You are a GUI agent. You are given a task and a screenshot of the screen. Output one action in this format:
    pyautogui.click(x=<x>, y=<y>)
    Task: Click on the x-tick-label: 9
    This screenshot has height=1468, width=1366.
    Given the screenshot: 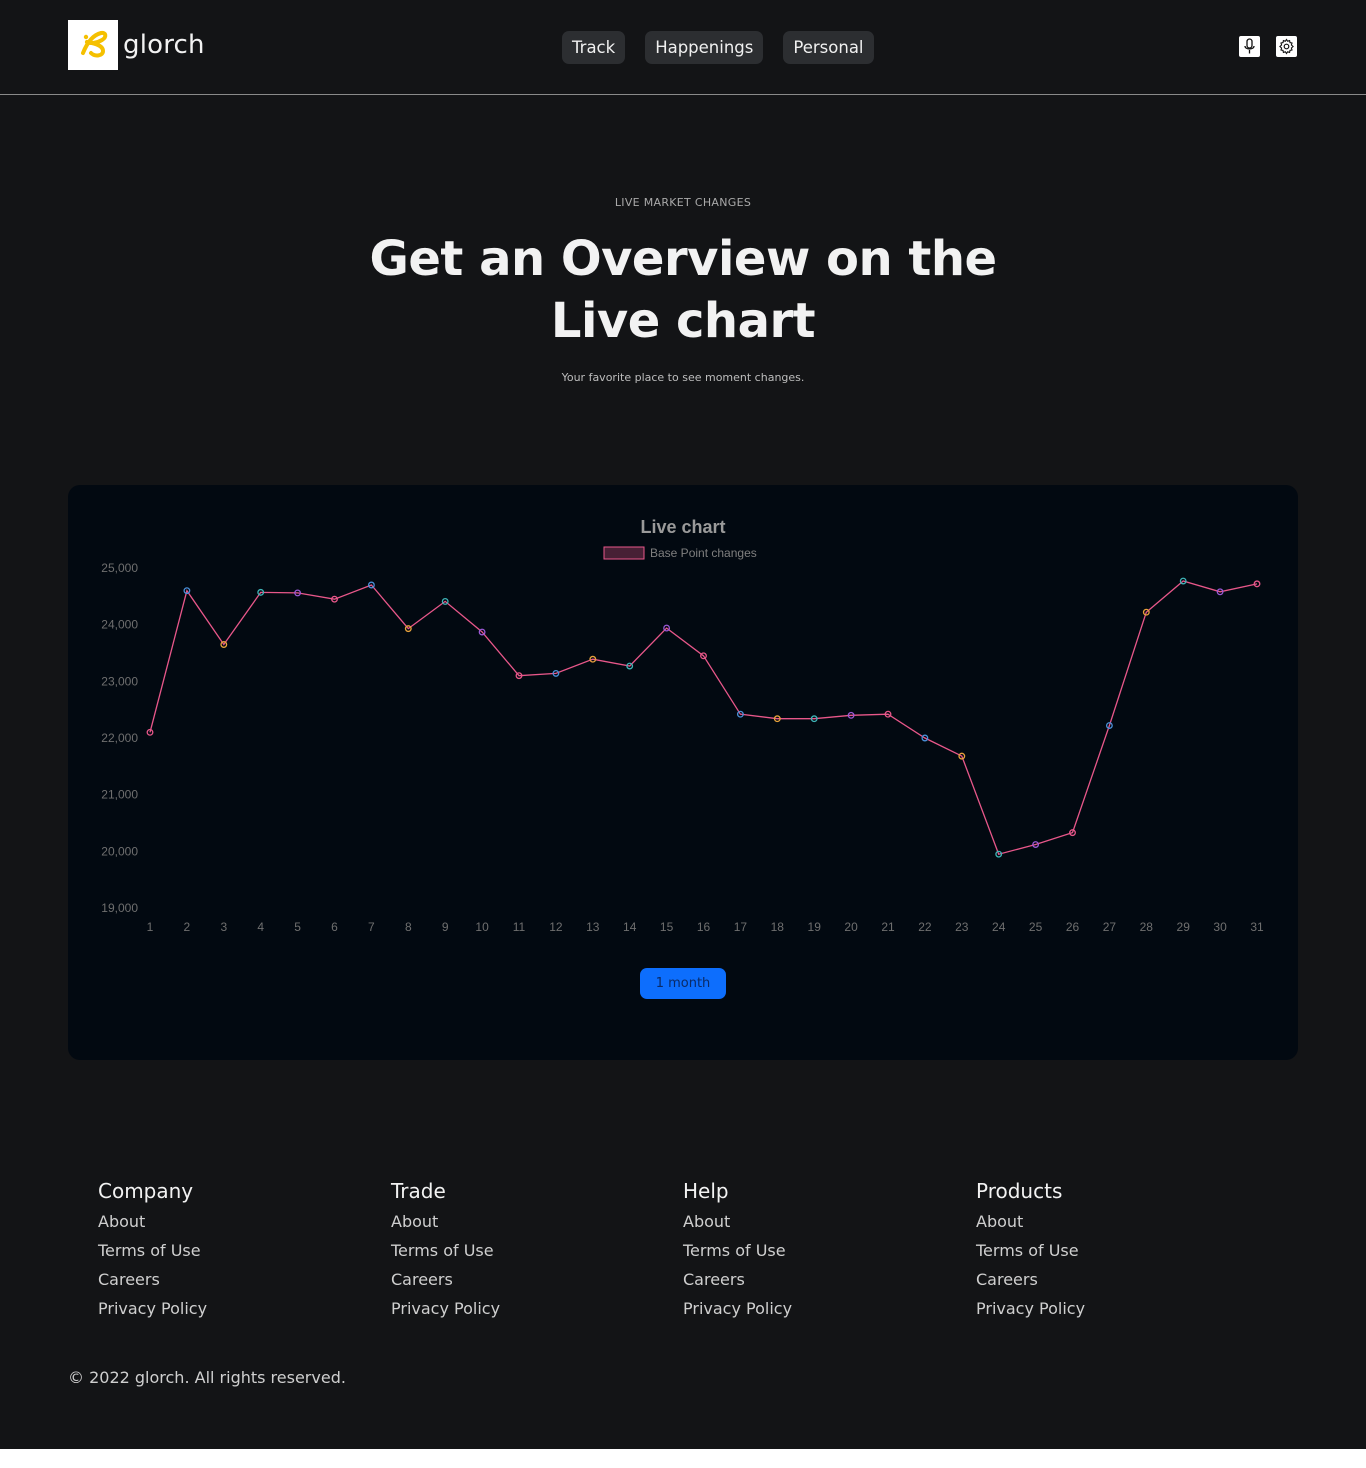 What is the action you would take?
    pyautogui.click(x=445, y=927)
    